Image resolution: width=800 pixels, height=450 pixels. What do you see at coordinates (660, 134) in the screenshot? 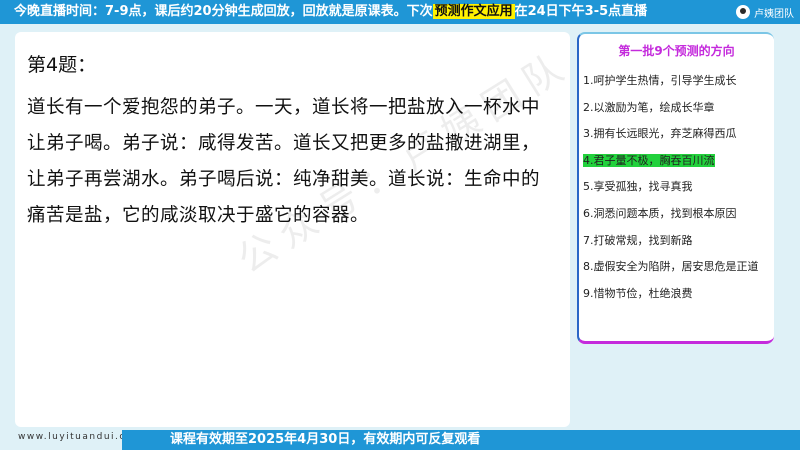
I see `list-item: 3.拥有长远眼光，弃芝麻得西瓜` at bounding box center [660, 134].